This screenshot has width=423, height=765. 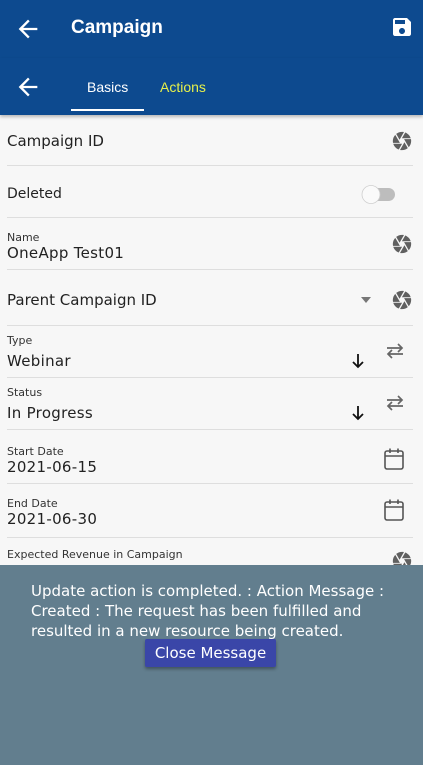 I want to click on name-label: Name, so click(x=23, y=237).